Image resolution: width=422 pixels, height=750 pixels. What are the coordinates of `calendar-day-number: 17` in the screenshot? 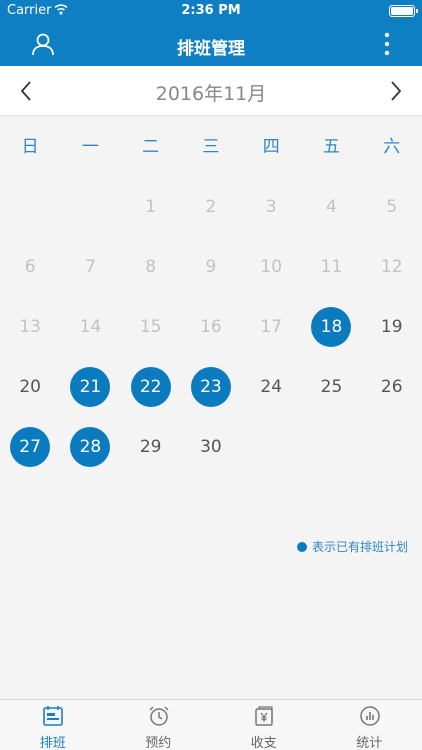 It's located at (271, 327).